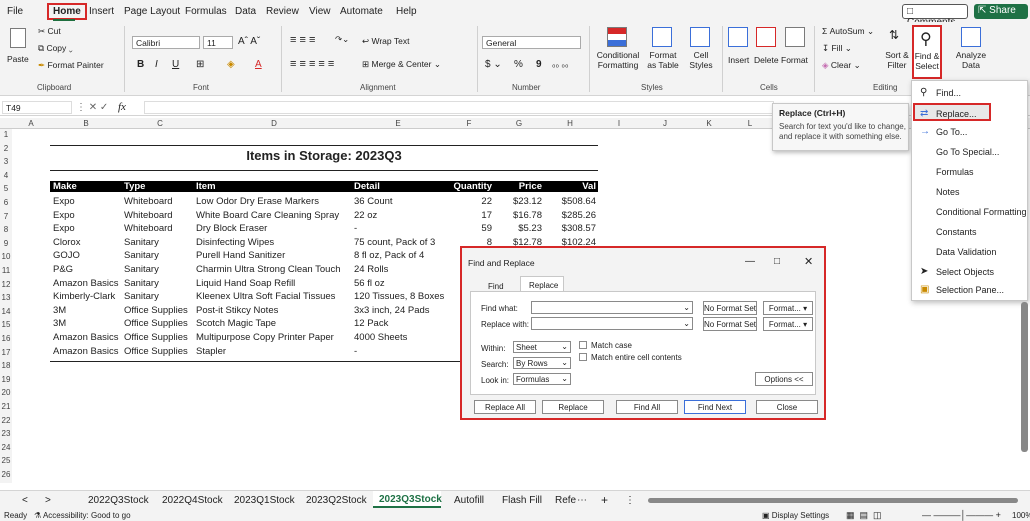  I want to click on maximize-icon: □, so click(777, 261).